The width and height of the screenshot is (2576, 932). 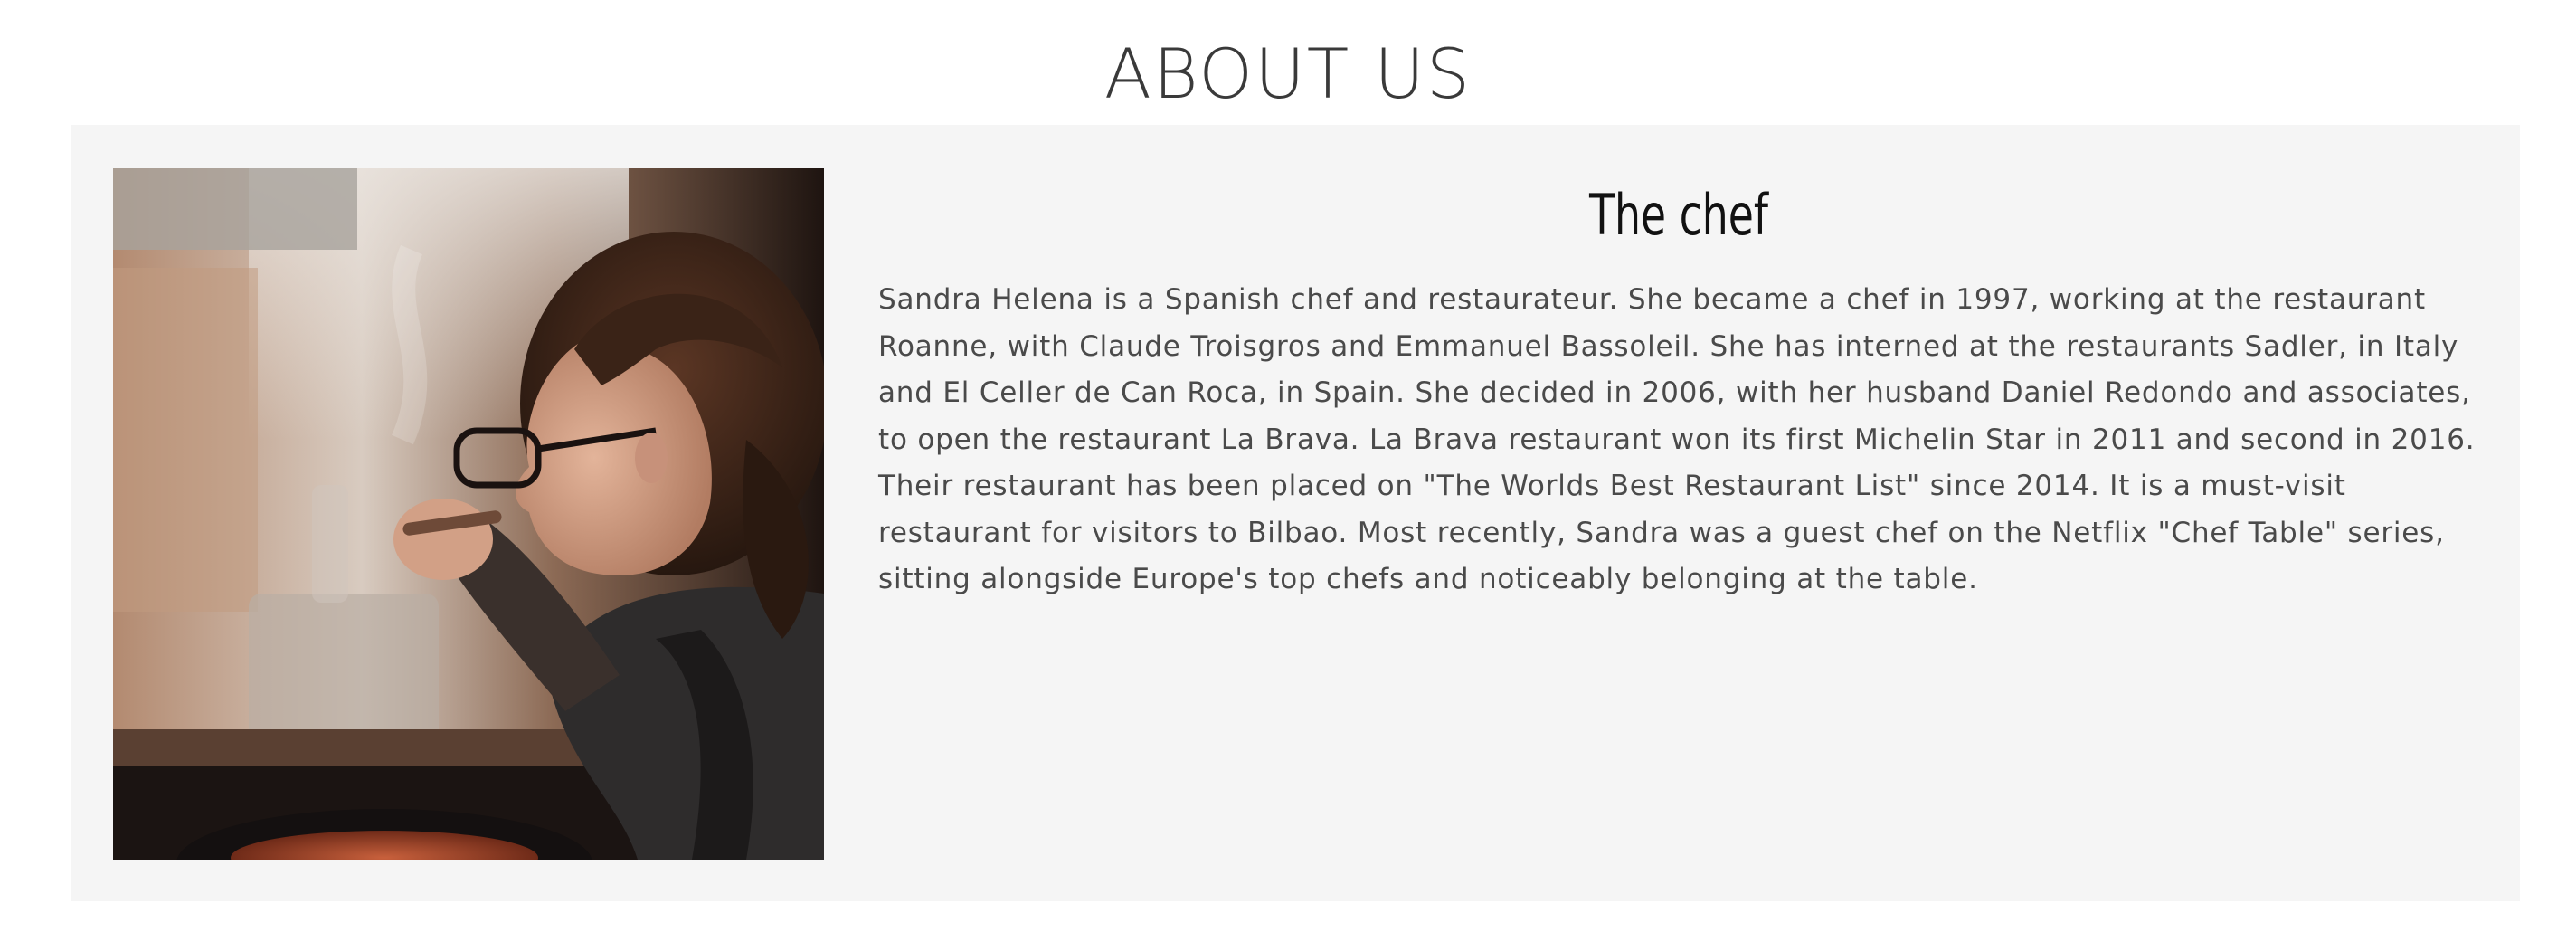 What do you see at coordinates (1679, 215) in the screenshot?
I see `section-heading: The chef` at bounding box center [1679, 215].